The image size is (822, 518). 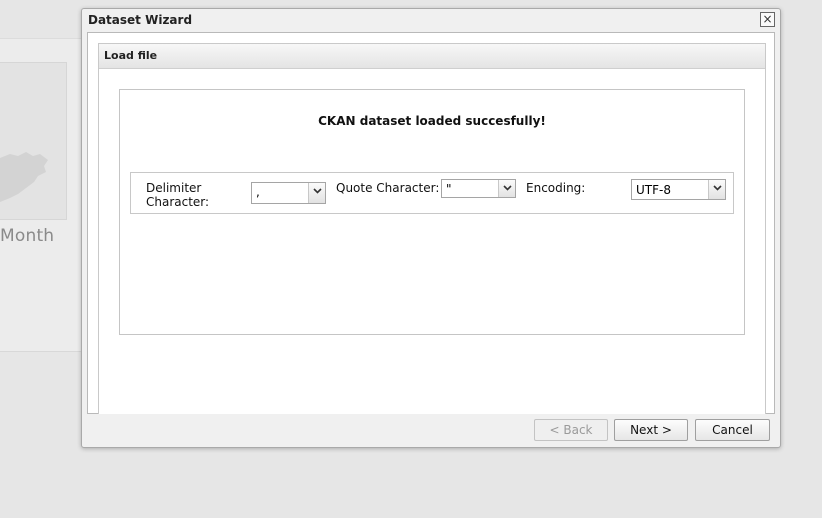 I want to click on back-button: < Back, so click(x=571, y=430).